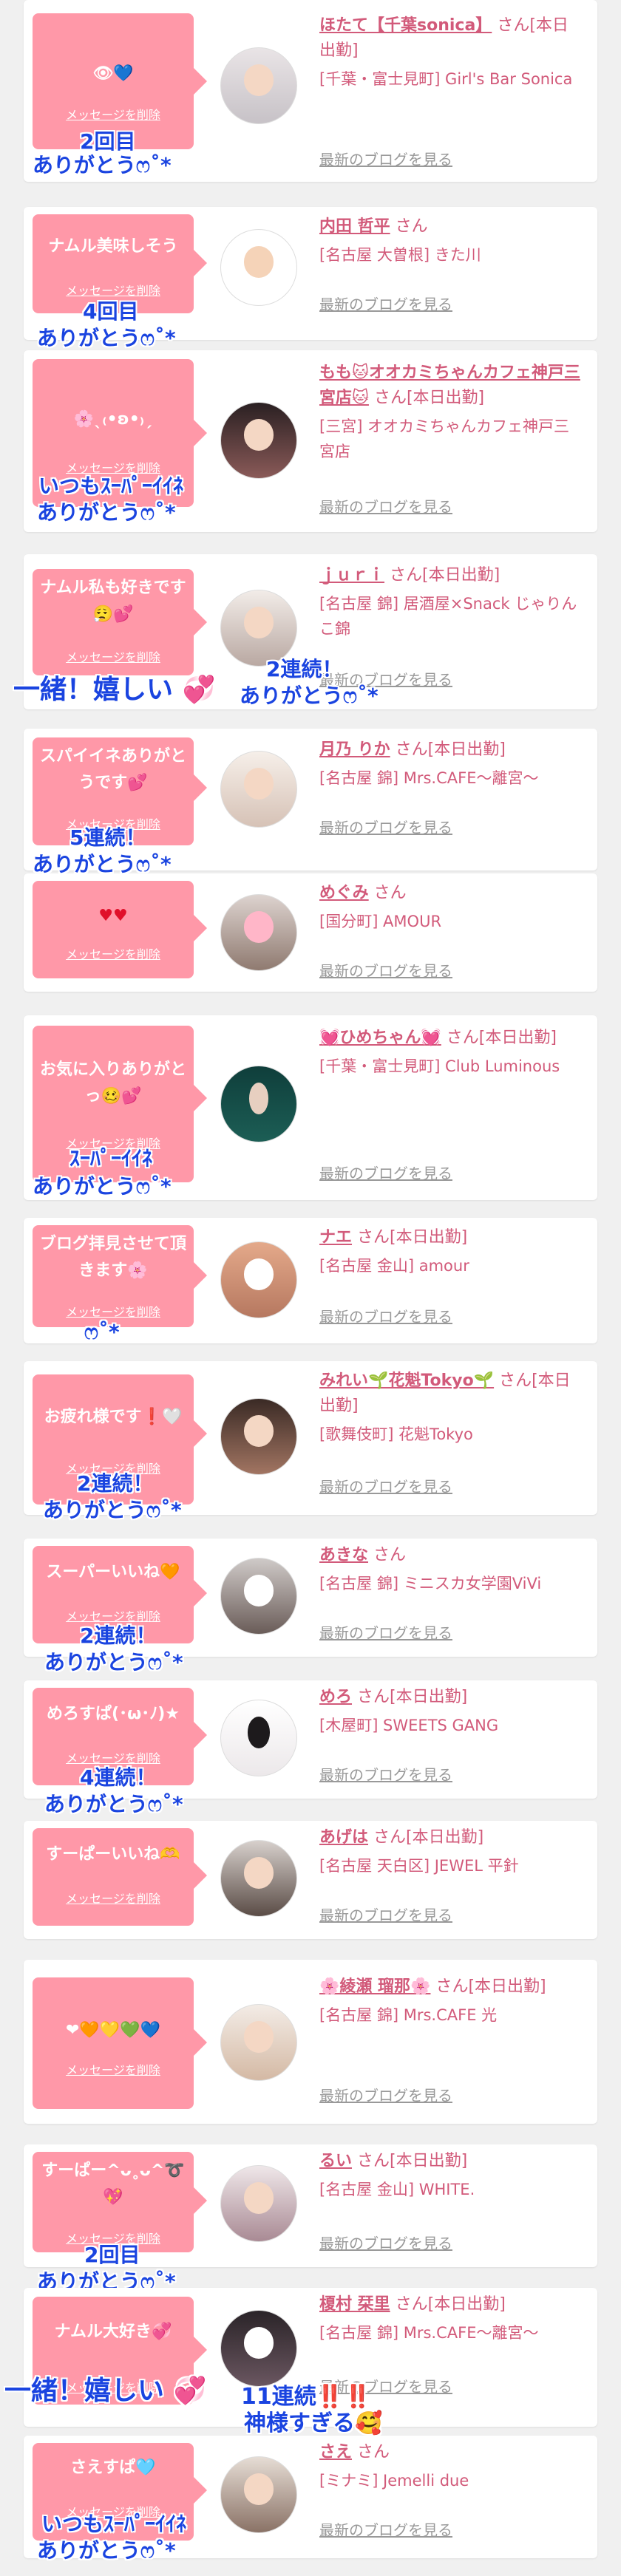  I want to click on sender-name-link: さえ, so click(336, 2452).